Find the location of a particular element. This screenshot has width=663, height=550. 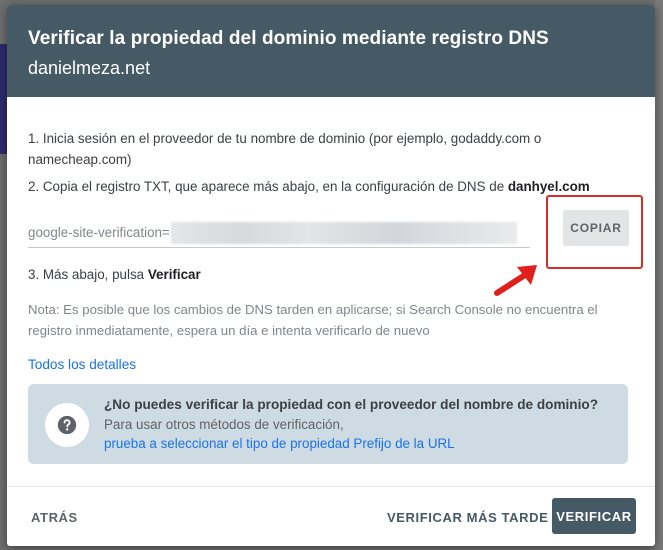

background-page-edge is located at coordinates (659, 275).